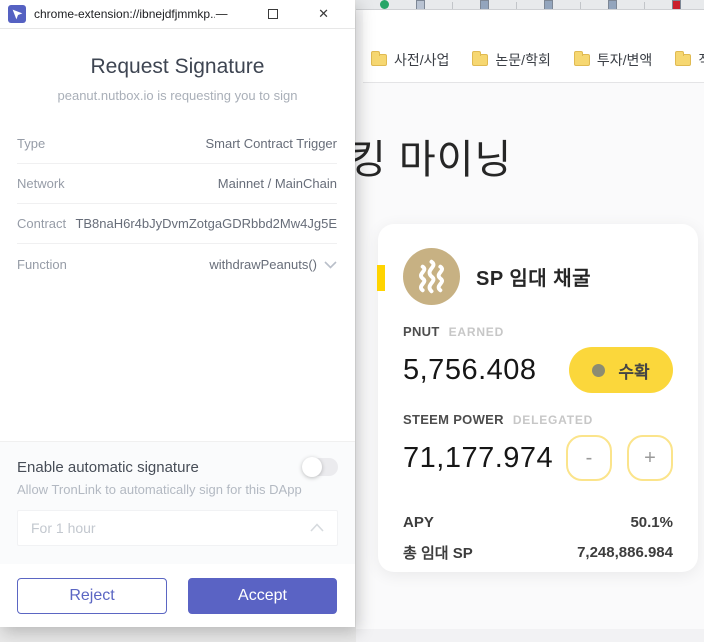 This screenshot has width=704, height=642. I want to click on apy-row: APY 50.1%, so click(538, 522).